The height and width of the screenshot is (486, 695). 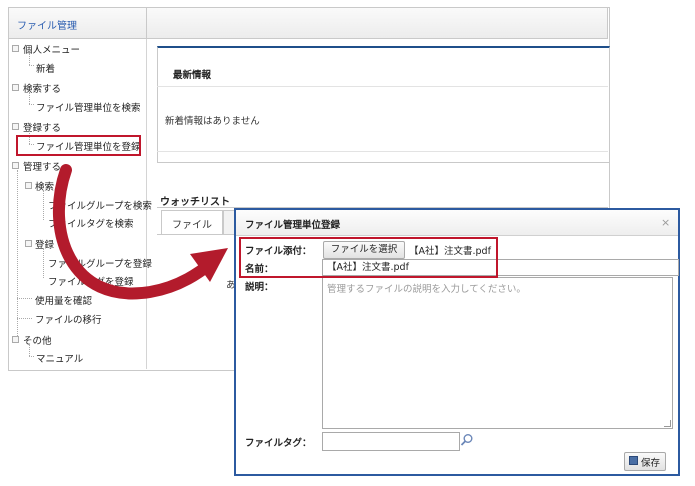 What do you see at coordinates (212, 121) in the screenshot?
I see `latest-message: 新着情報はありません` at bounding box center [212, 121].